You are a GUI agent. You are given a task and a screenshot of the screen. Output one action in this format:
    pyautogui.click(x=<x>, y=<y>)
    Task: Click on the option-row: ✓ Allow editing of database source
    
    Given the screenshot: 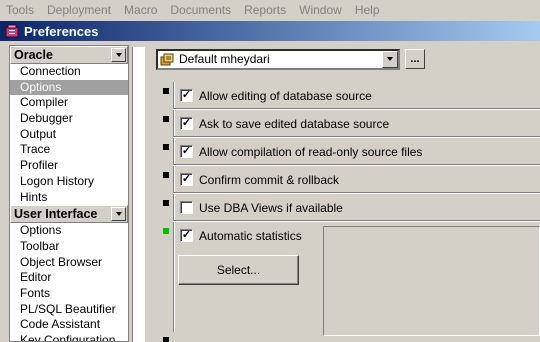 What is the action you would take?
    pyautogui.click(x=349, y=96)
    